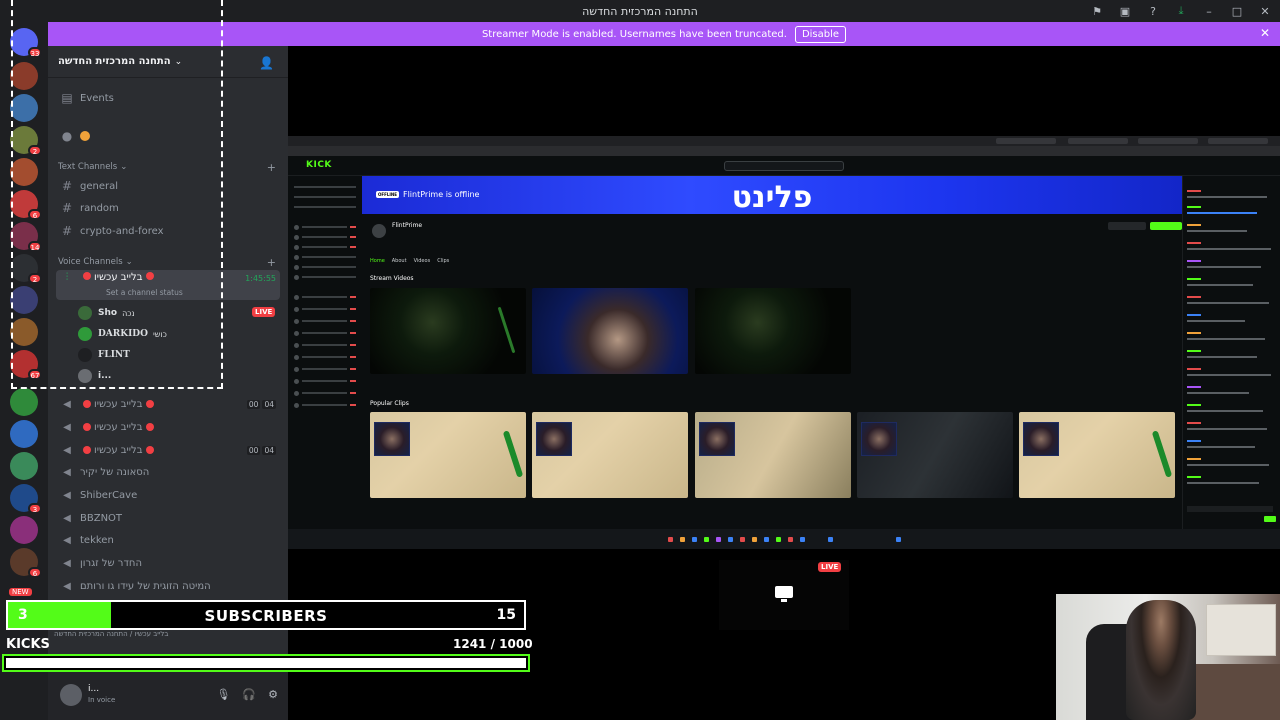  I want to click on headphones-icon: 🎧, so click(249, 694).